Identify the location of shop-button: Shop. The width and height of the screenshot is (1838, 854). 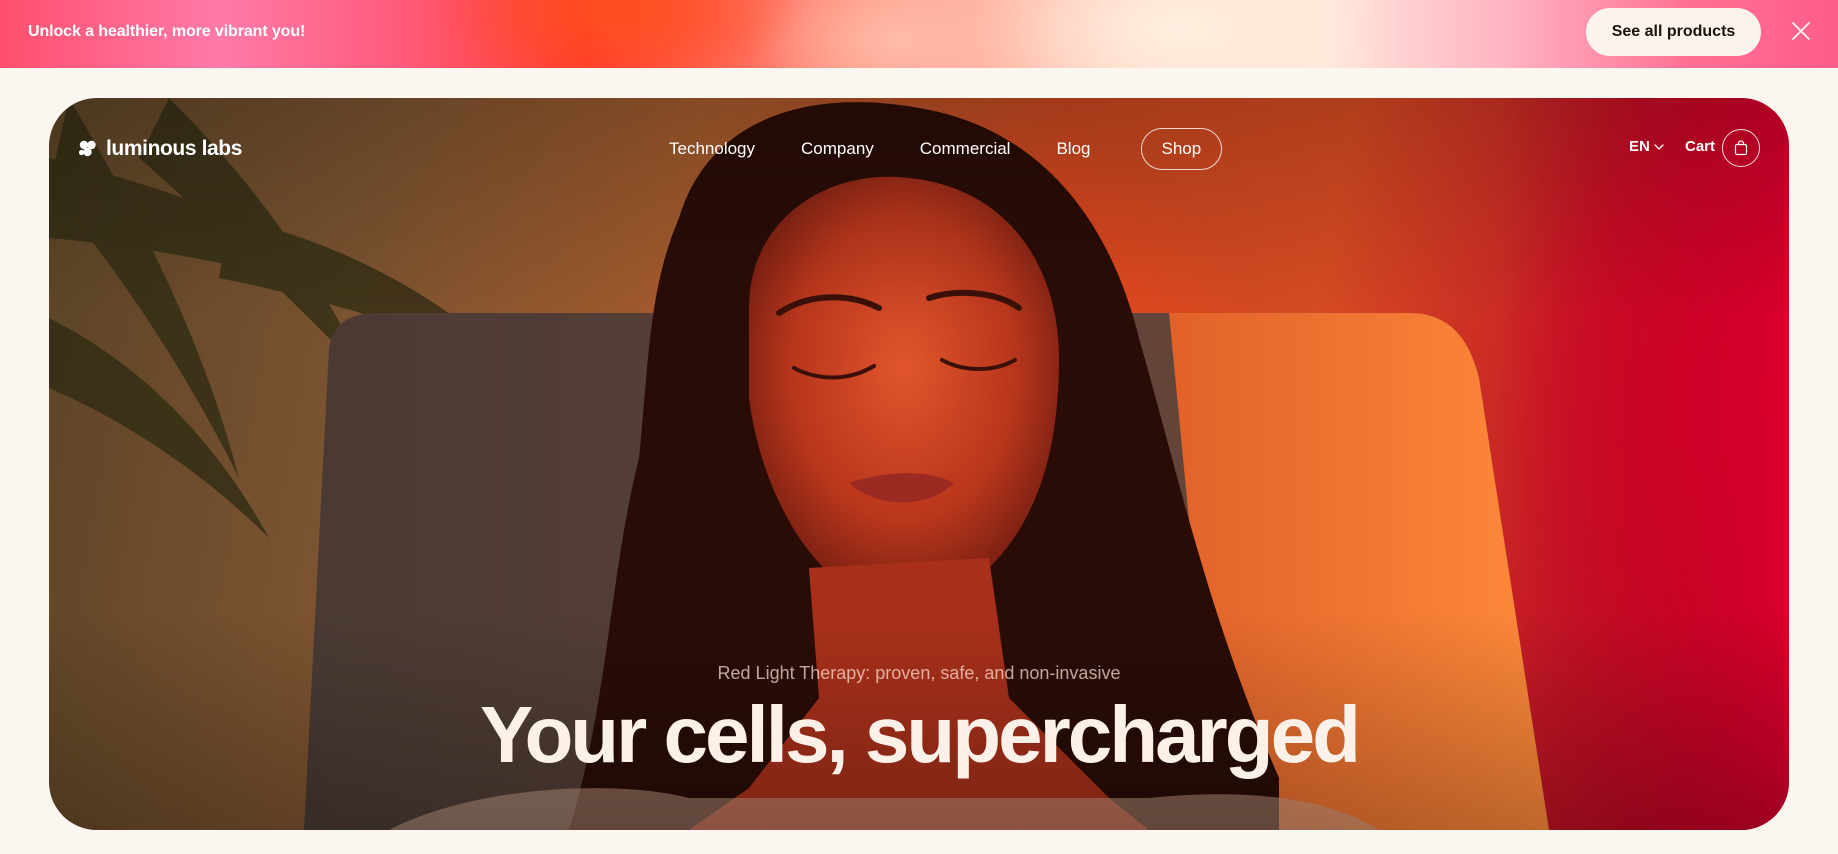
(1181, 149).